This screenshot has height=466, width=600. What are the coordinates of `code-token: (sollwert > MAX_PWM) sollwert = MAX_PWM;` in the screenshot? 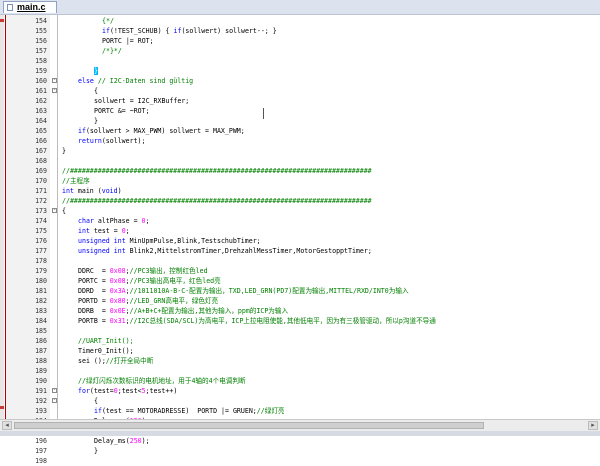 It's located at (165, 131).